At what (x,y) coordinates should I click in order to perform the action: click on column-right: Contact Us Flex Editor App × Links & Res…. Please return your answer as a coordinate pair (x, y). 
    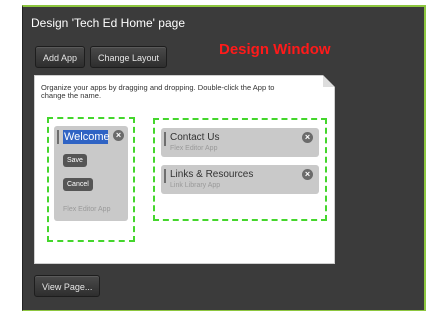
    Looking at the image, I should click on (240, 169).